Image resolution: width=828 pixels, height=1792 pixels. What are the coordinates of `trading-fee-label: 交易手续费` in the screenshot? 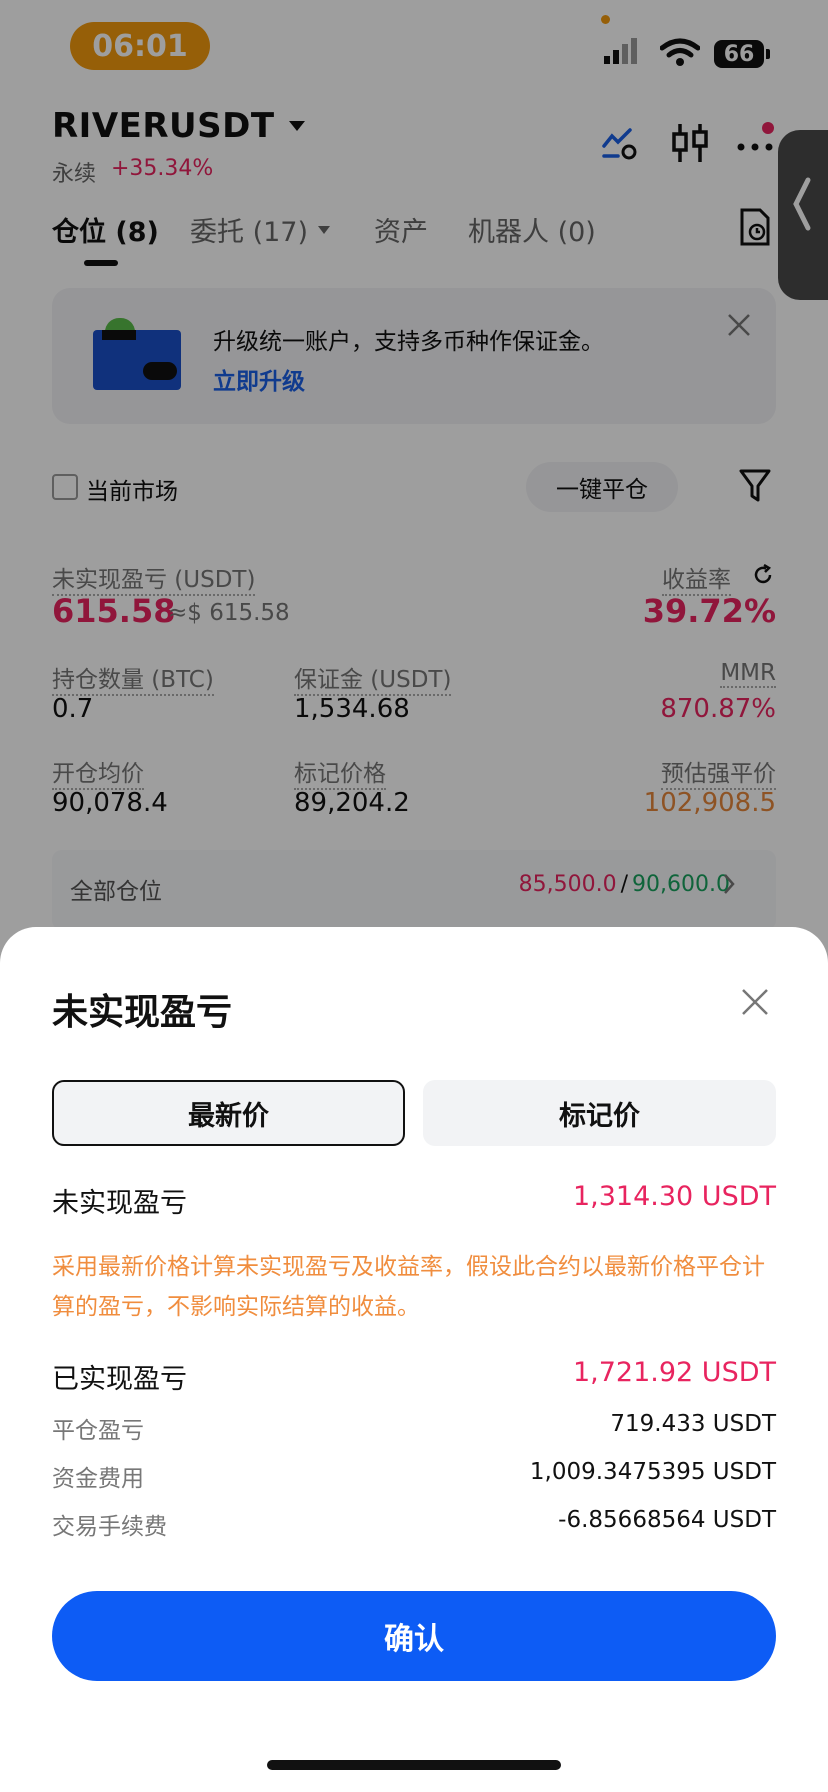 It's located at (109, 1527).